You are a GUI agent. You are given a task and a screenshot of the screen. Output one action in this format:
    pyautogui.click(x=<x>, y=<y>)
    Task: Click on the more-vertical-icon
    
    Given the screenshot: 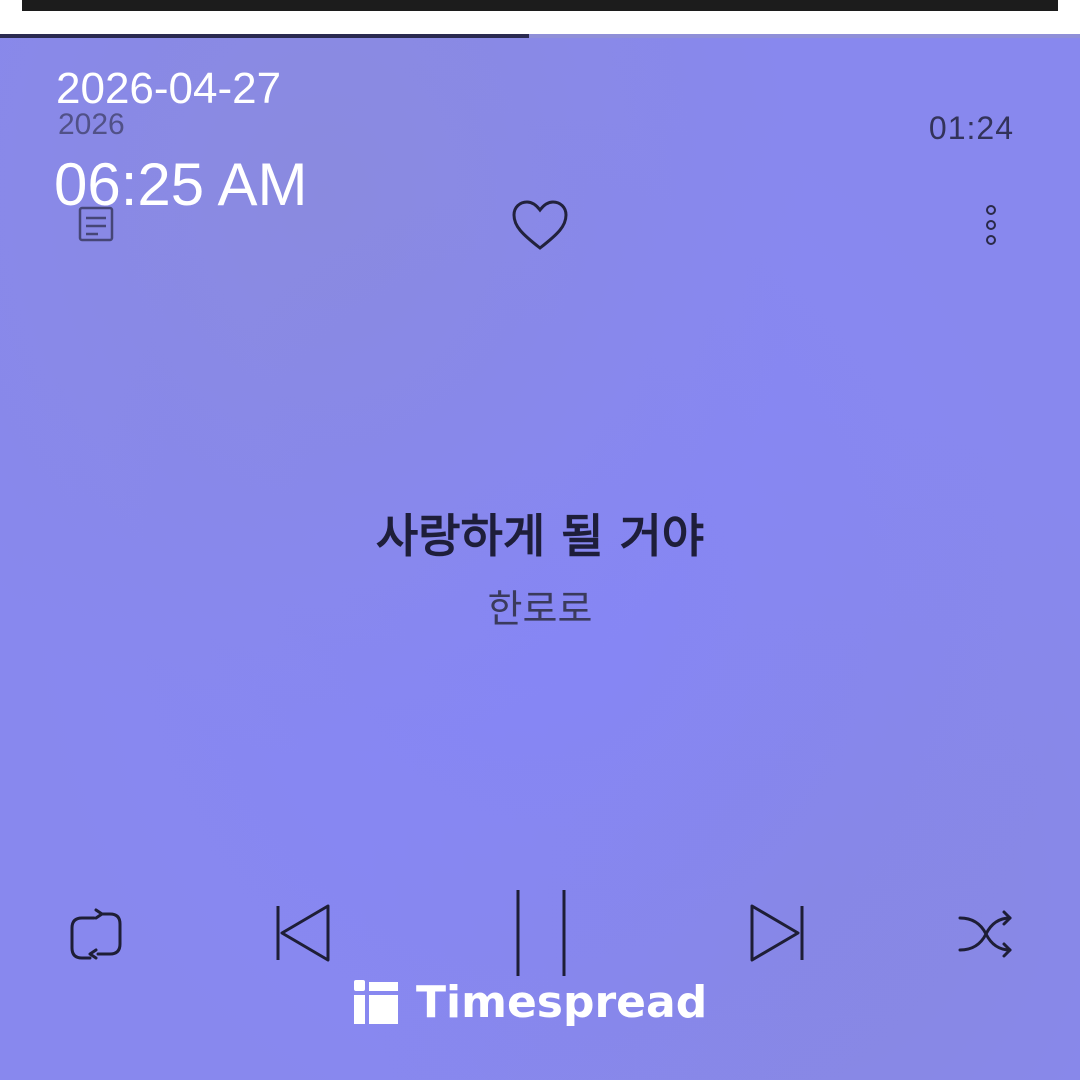 What is the action you would take?
    pyautogui.click(x=991, y=225)
    